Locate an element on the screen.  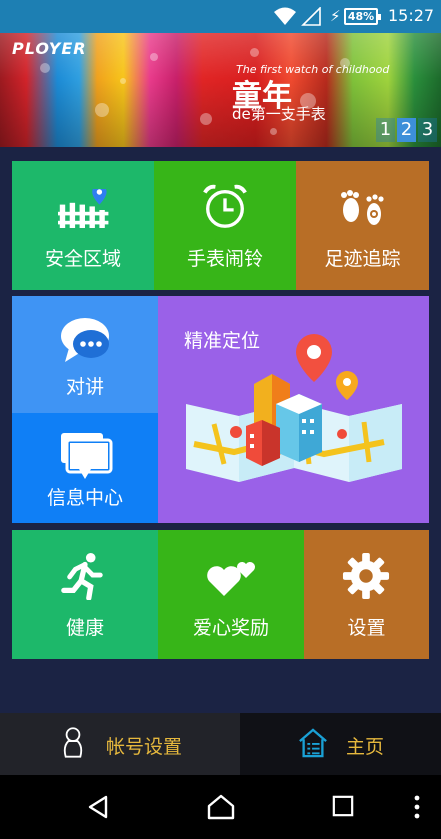
fence-location-icon is located at coordinates (83, 208).